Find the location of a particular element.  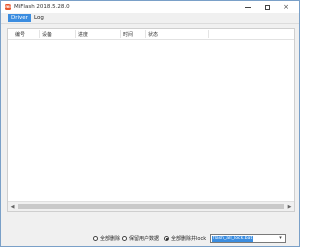

minimize-button is located at coordinates (248, 7).